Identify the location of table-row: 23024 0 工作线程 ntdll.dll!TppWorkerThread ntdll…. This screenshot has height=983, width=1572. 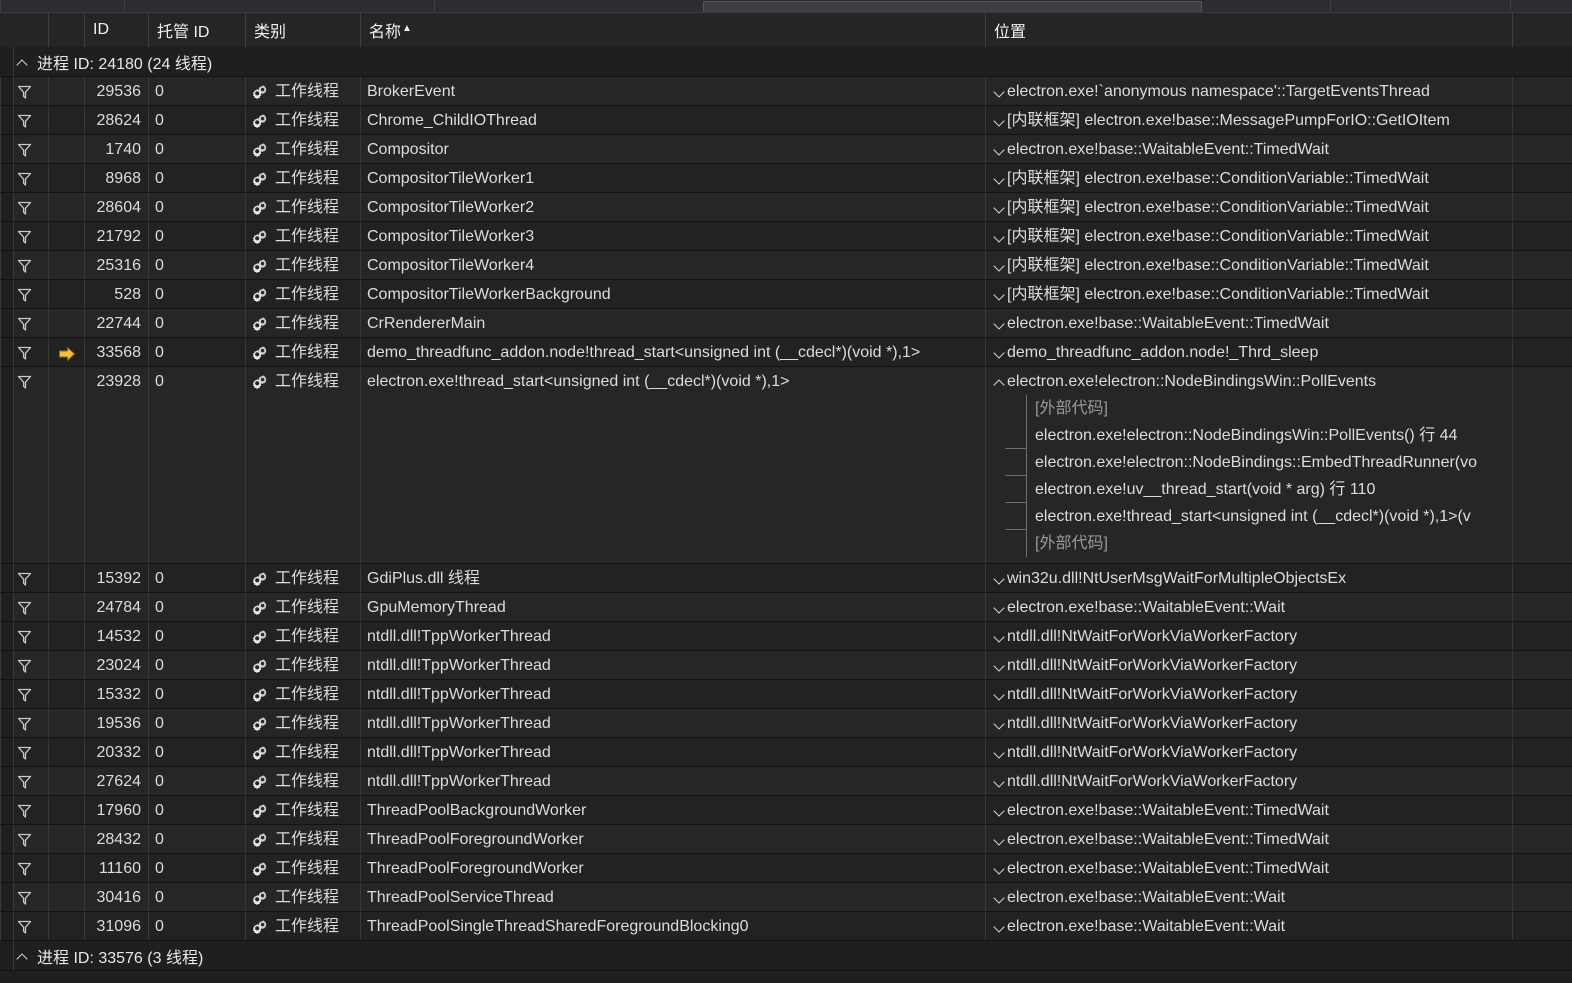
(786, 665).